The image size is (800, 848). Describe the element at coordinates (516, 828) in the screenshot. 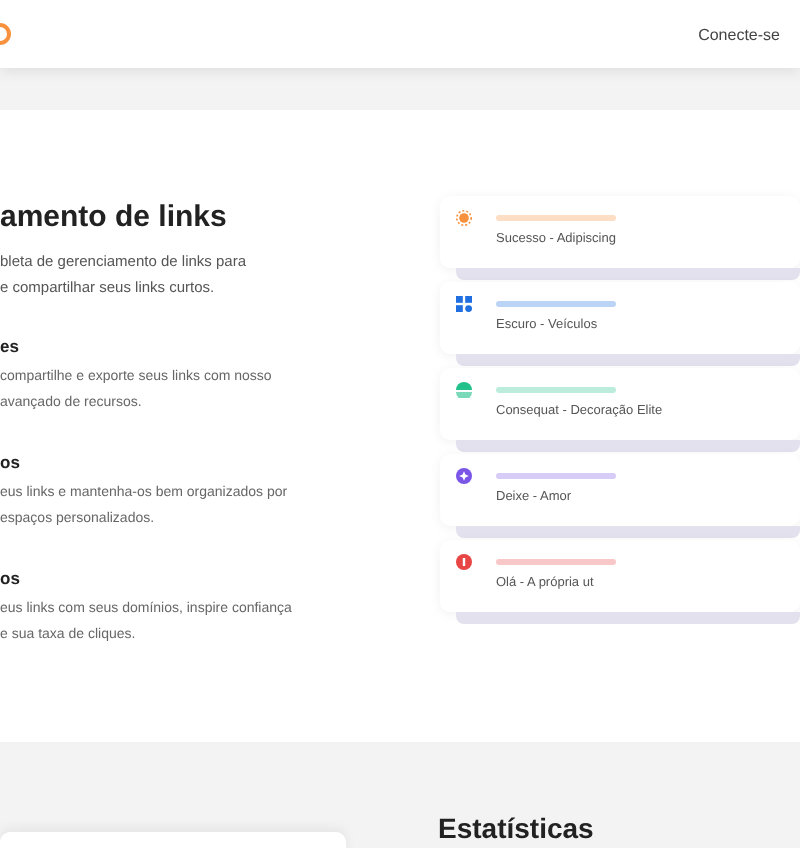

I see `stats-title: Estatísticas` at that location.